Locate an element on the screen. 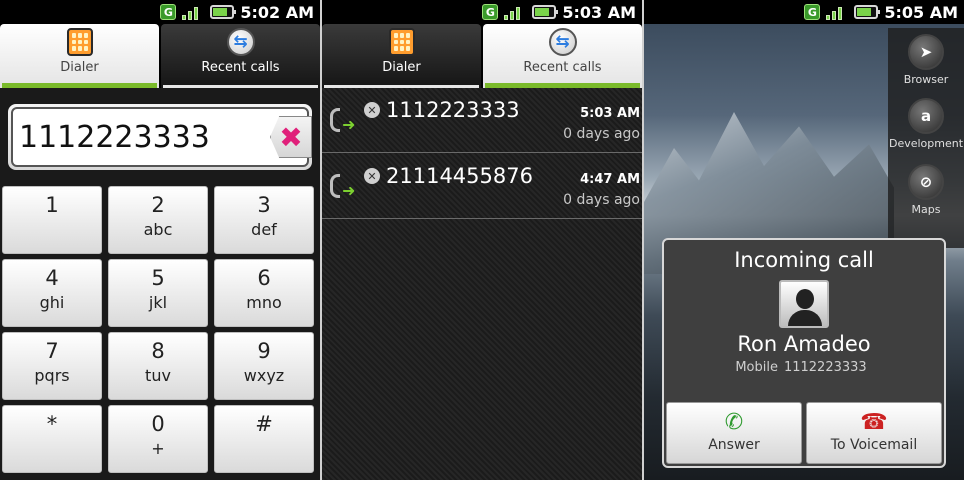 This screenshot has height=480, width=964. maps-icon: ⊘ is located at coordinates (926, 182).